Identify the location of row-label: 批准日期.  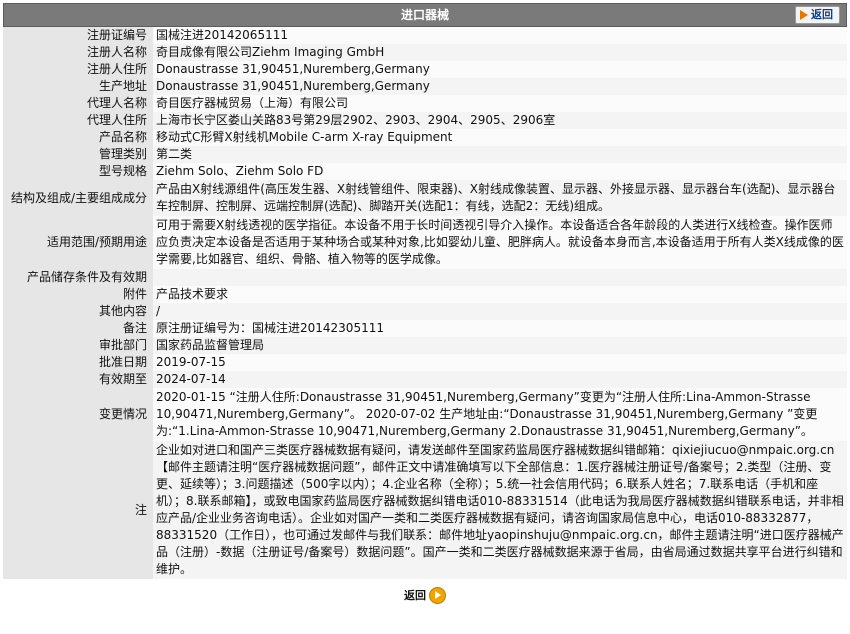
(78, 362).